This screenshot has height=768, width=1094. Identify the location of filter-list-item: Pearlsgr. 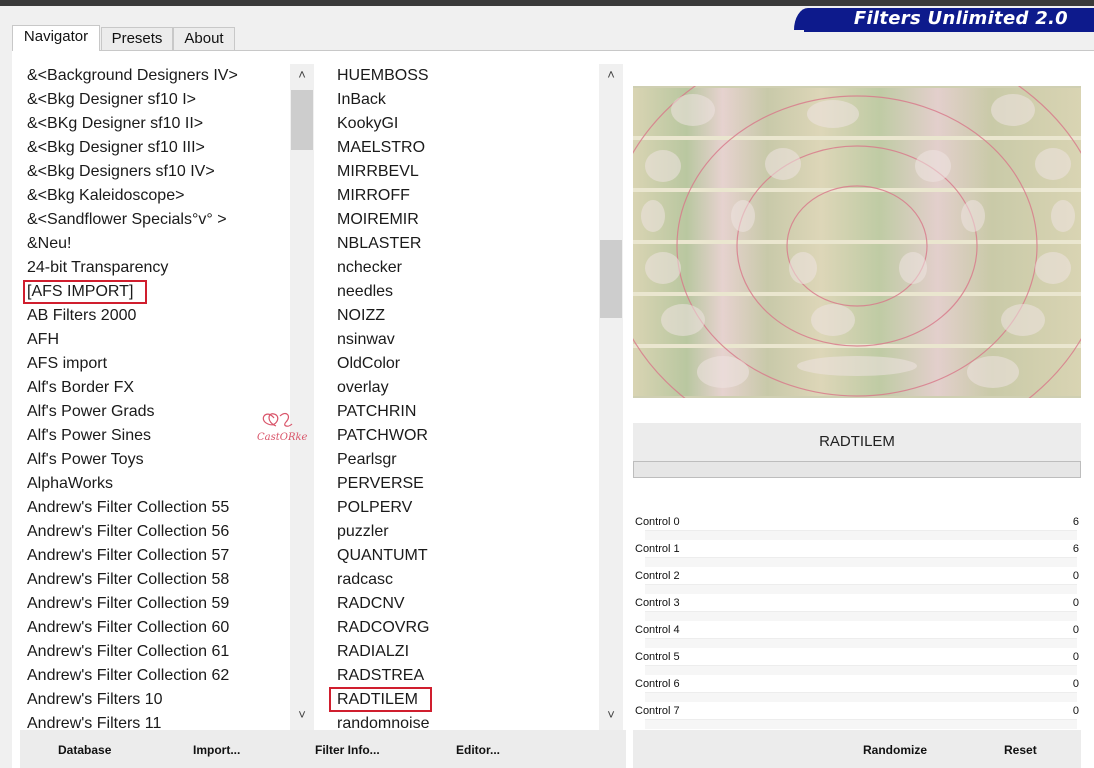
(367, 460).